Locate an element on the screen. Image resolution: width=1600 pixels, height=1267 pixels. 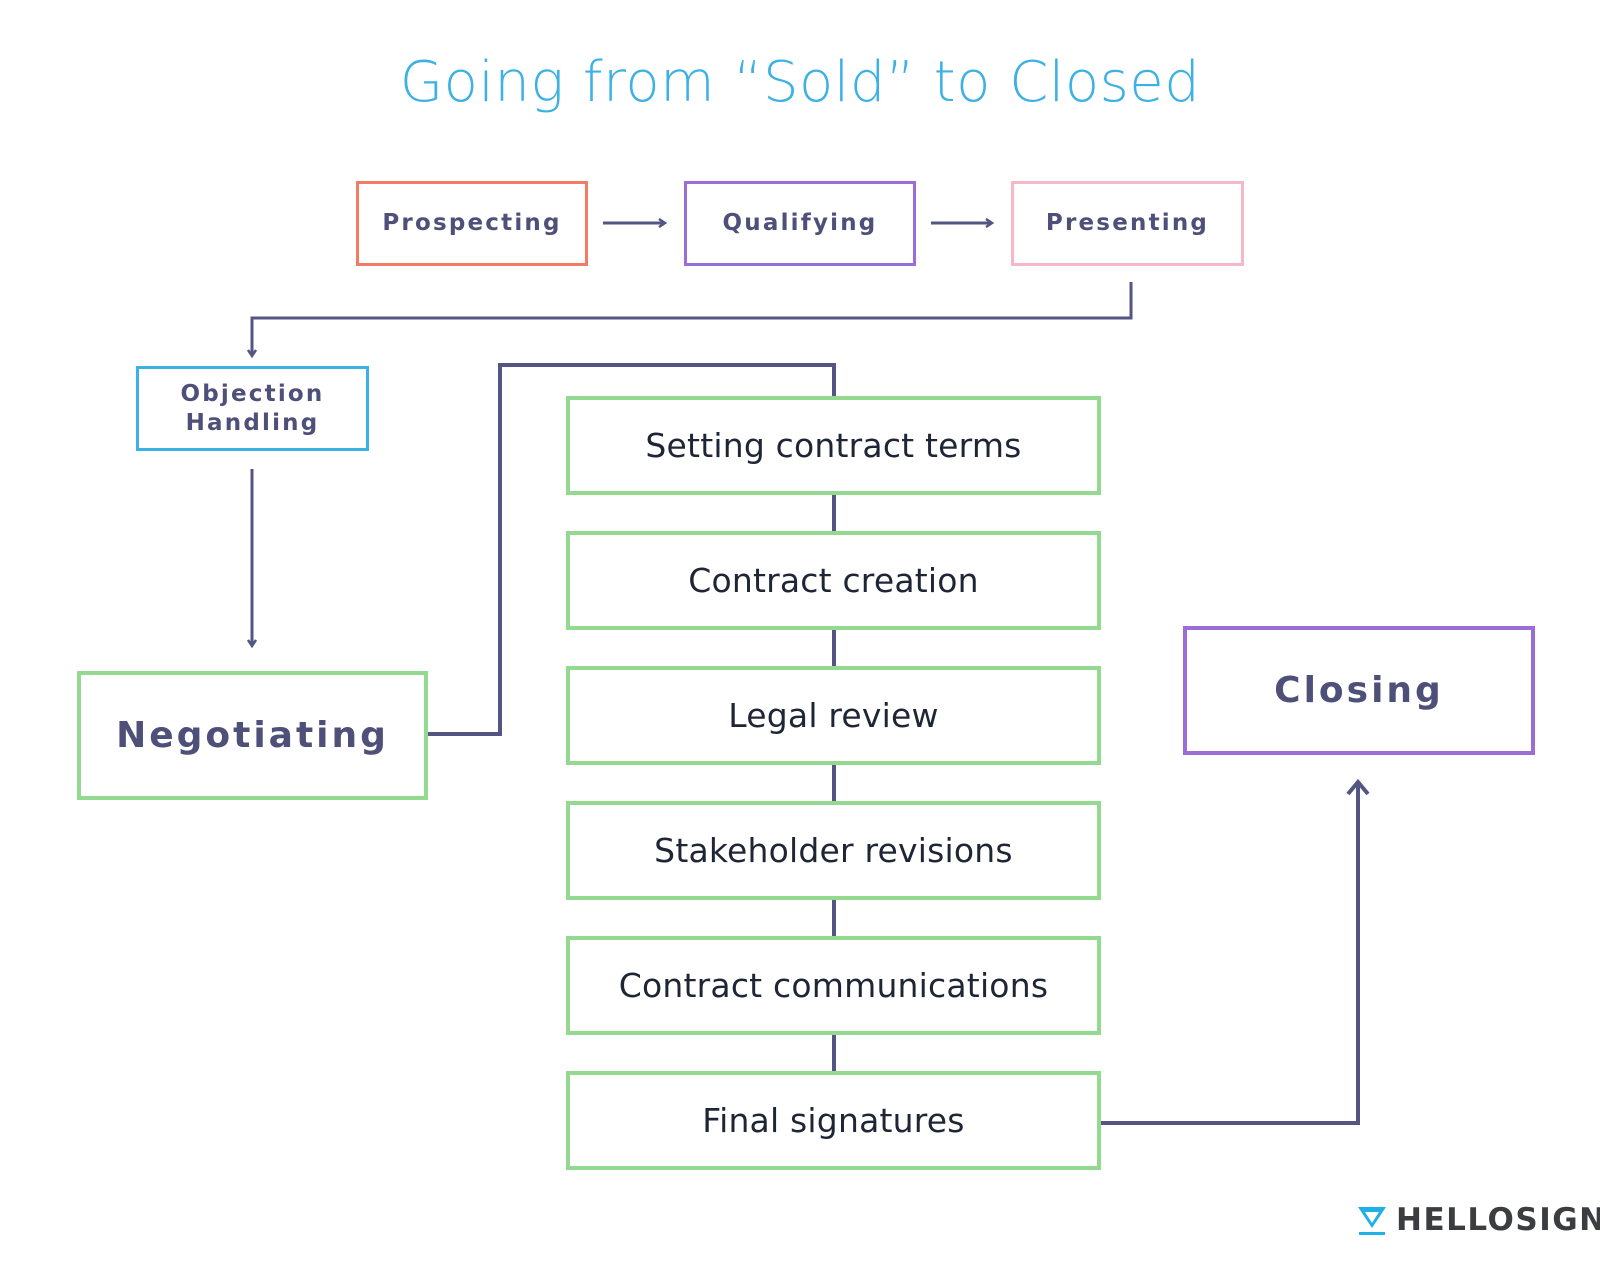
contract-step: Legal review is located at coordinates (833, 715).